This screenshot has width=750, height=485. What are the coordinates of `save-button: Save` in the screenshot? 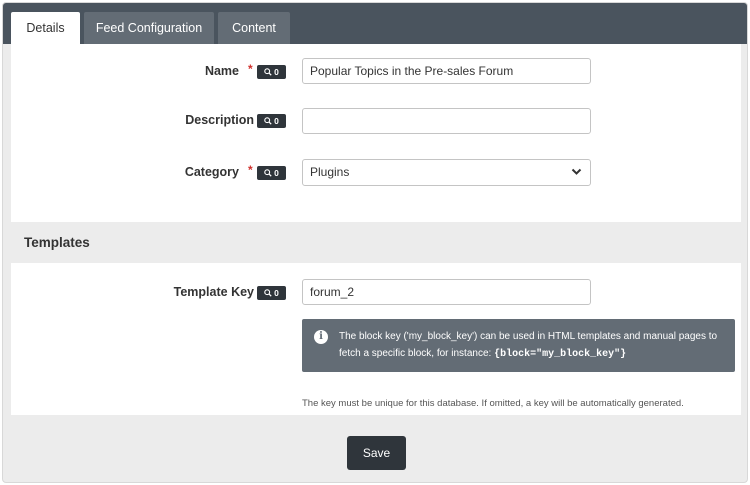 It's located at (376, 453).